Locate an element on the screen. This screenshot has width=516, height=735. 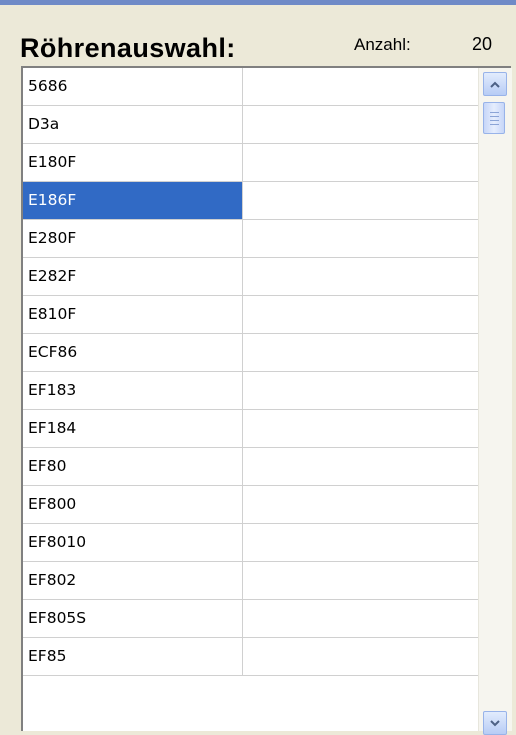
list-item: D3a is located at coordinates (250, 125).